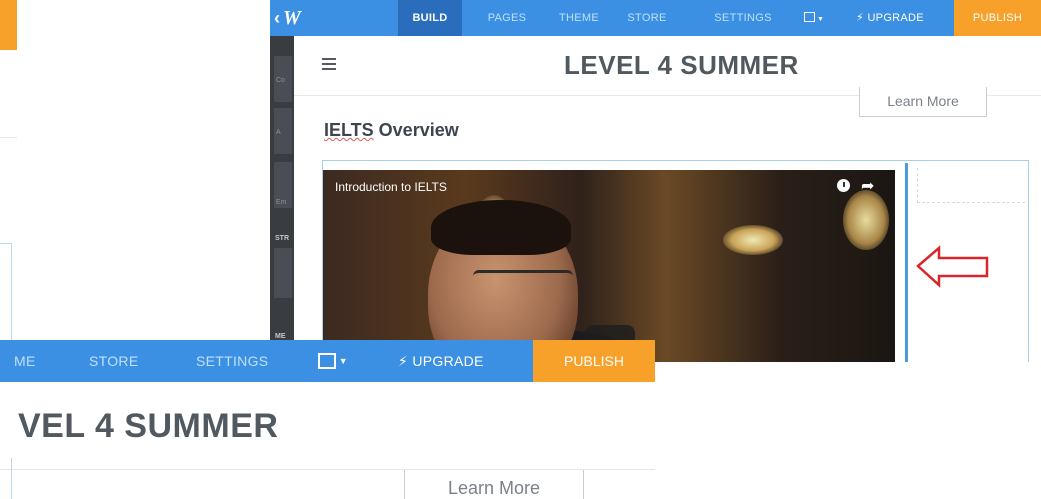 The image size is (1041, 499). I want to click on sidebar-section-heading: STR, so click(282, 238).